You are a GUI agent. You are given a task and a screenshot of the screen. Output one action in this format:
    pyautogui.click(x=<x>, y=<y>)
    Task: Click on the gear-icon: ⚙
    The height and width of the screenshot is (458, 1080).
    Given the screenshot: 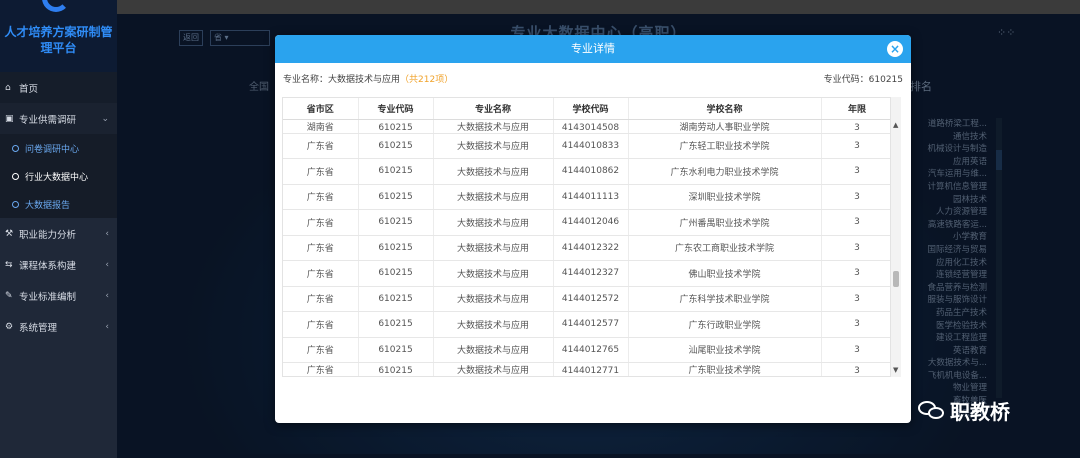 What is the action you would take?
    pyautogui.click(x=9, y=326)
    